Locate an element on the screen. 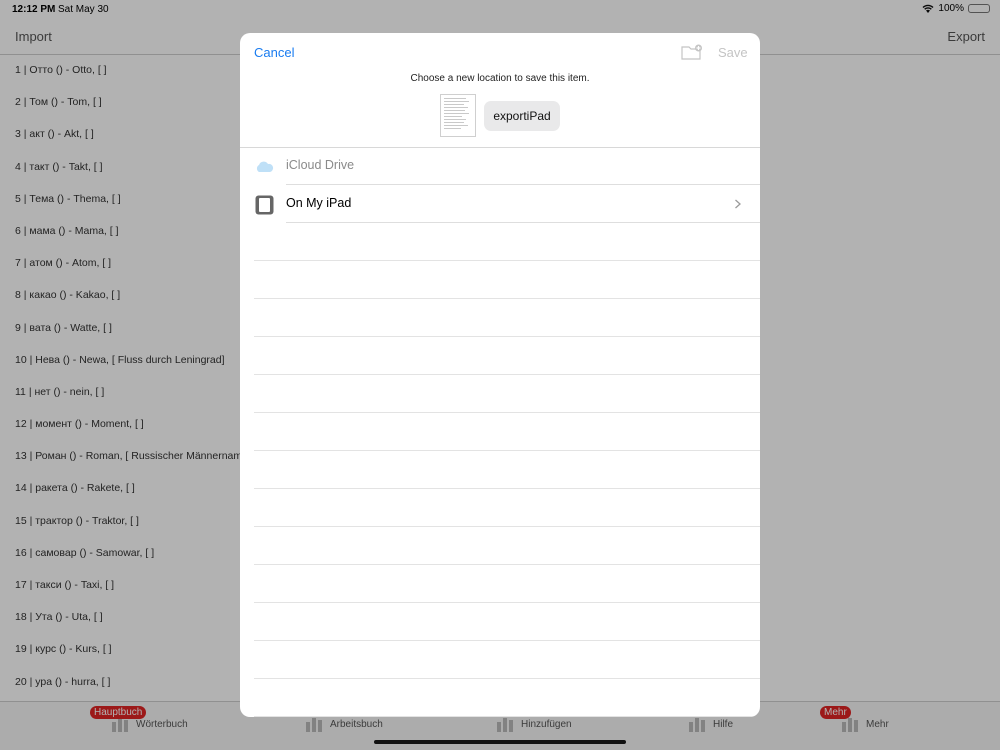 Image resolution: width=1000 pixels, height=750 pixels. document-thumbnail is located at coordinates (458, 115).